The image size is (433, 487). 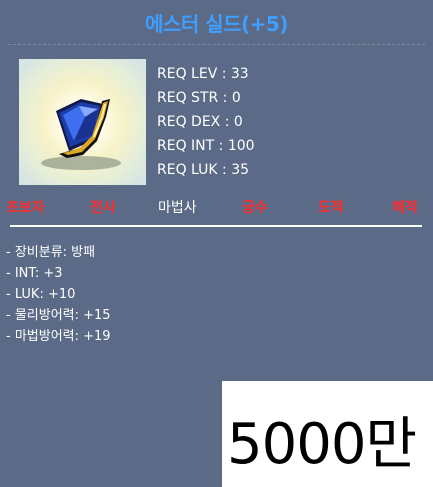 I want to click on job-restrictions: 초보자 전사 마법사 궁수 도적 해적, so click(x=216, y=208).